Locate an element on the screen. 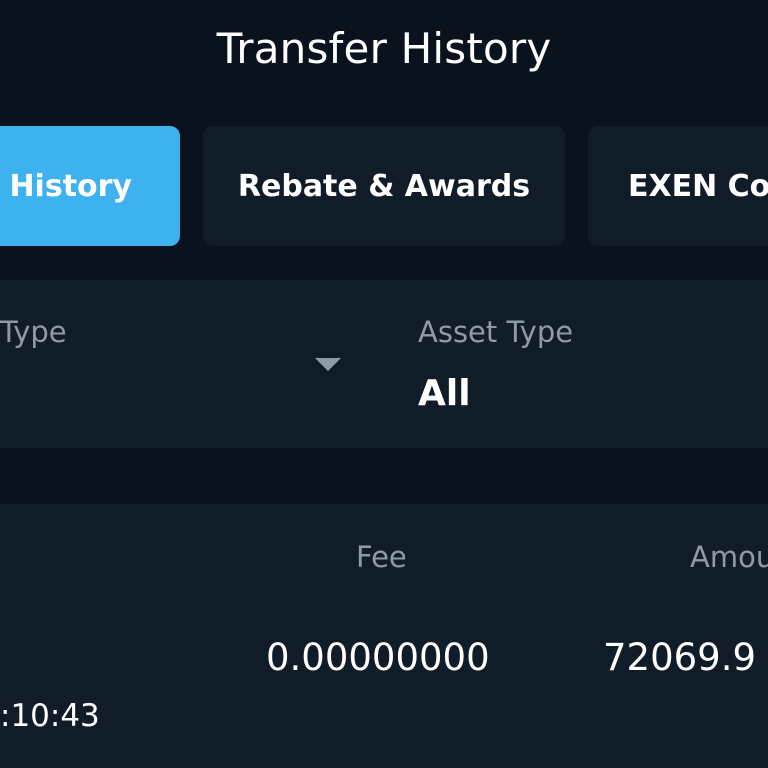 Image resolution: width=768 pixels, height=768 pixels. amount-column-header: Amou is located at coordinates (729, 557).